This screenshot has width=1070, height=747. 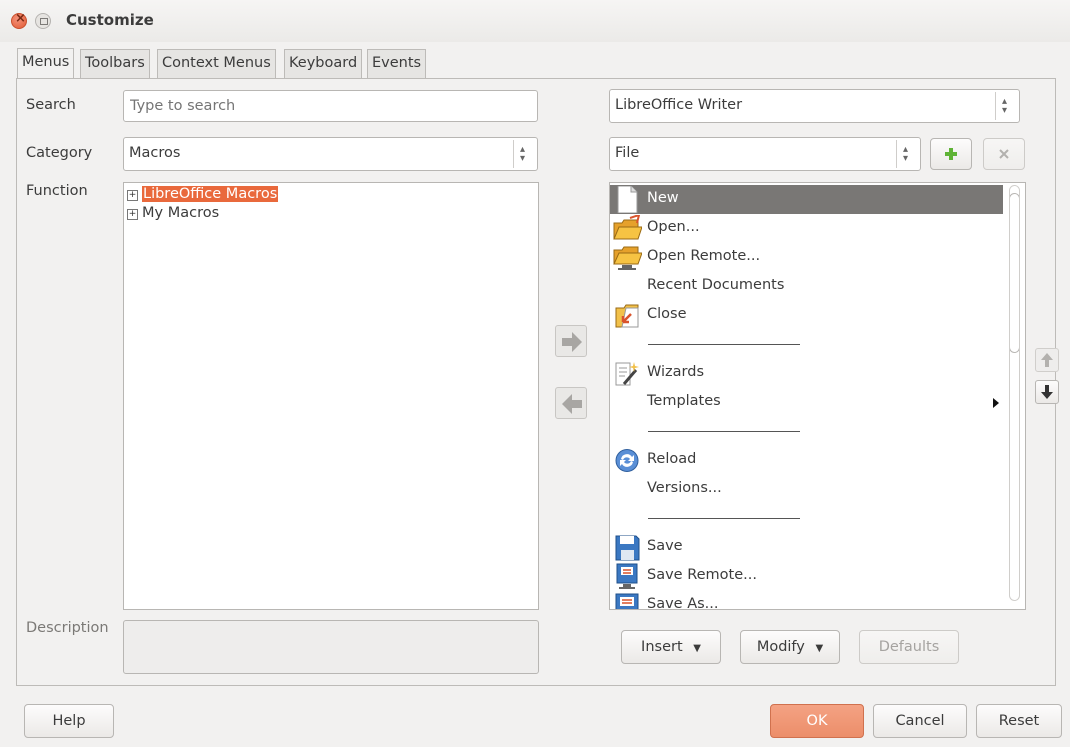 What do you see at coordinates (909, 647) in the screenshot?
I see `defaults-button: Defaults` at bounding box center [909, 647].